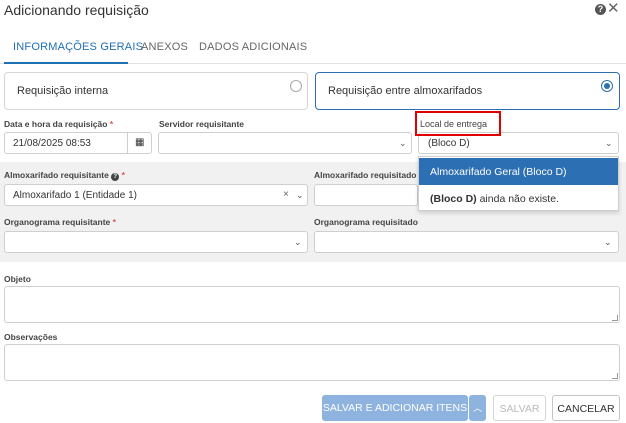 The height and width of the screenshot is (423, 626). Describe the element at coordinates (253, 47) in the screenshot. I see `tab-dados-adicionais: DADOS ADICIONAIS` at that location.